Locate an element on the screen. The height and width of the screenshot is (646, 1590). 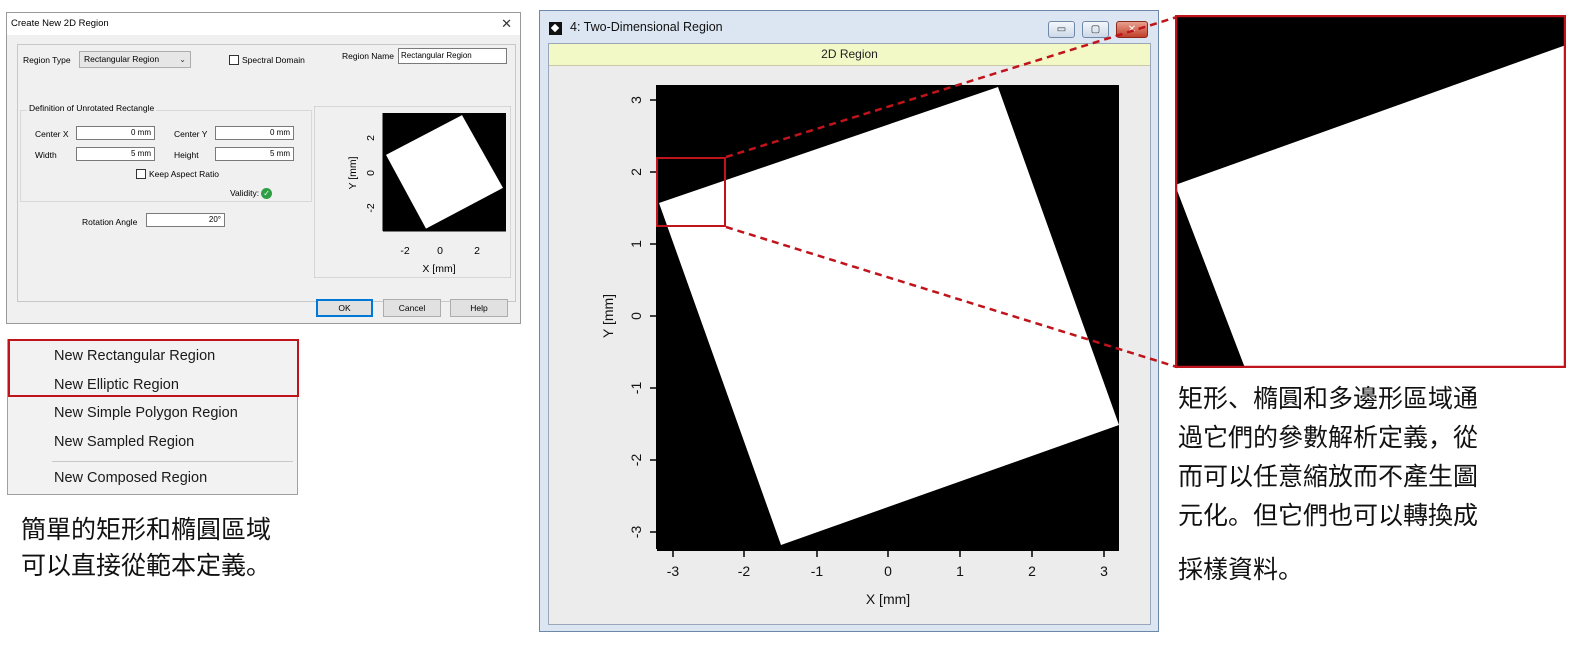
connector-top is located at coordinates (951, 87).